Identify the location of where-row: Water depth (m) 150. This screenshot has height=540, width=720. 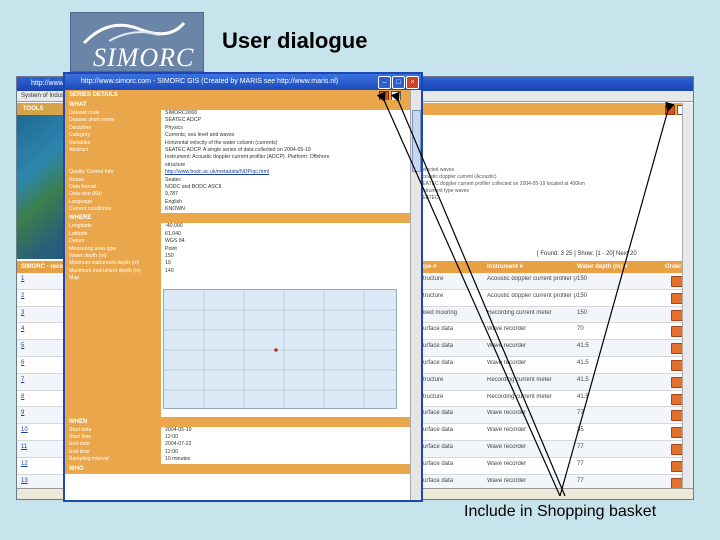
(243, 257).